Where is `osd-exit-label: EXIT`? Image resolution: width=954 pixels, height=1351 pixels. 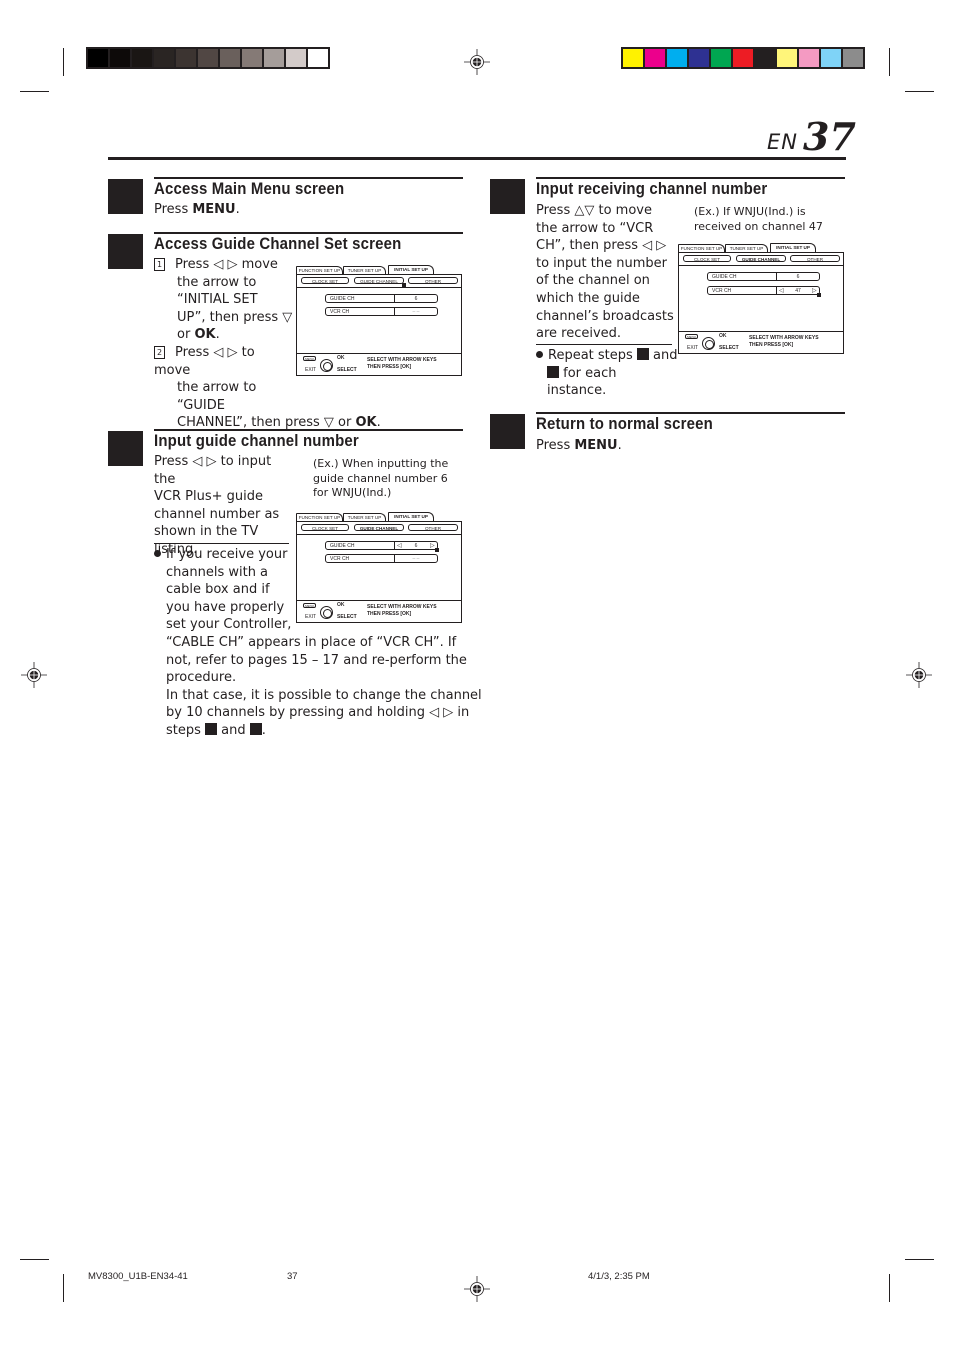
osd-exit-label: EXIT is located at coordinates (693, 348).